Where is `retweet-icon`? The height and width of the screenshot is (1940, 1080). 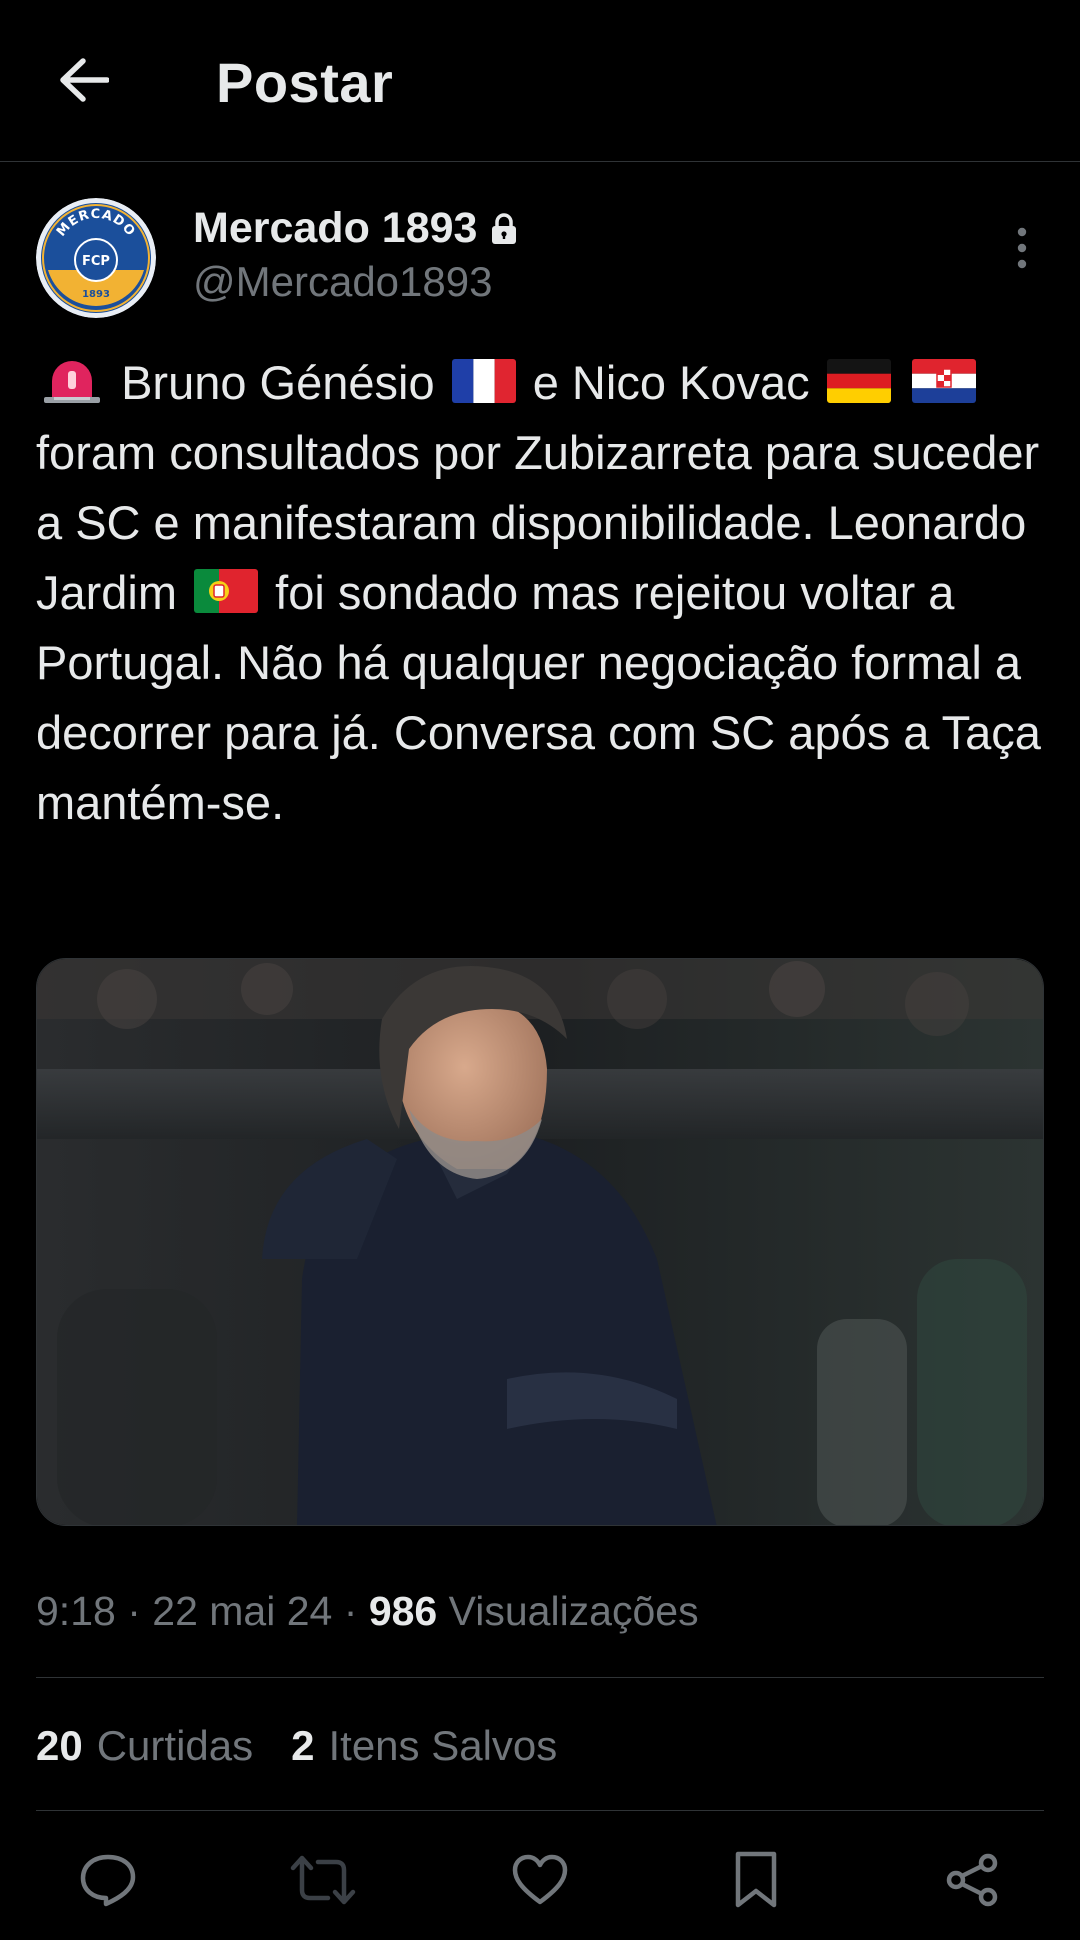
retweet-icon is located at coordinates (323, 1880).